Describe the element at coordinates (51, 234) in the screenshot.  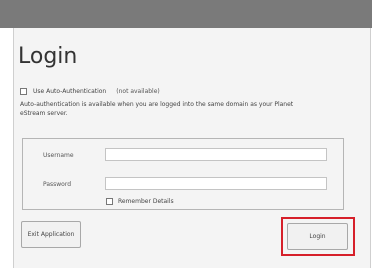
I see `exit-application-button: Exit Application` at that location.